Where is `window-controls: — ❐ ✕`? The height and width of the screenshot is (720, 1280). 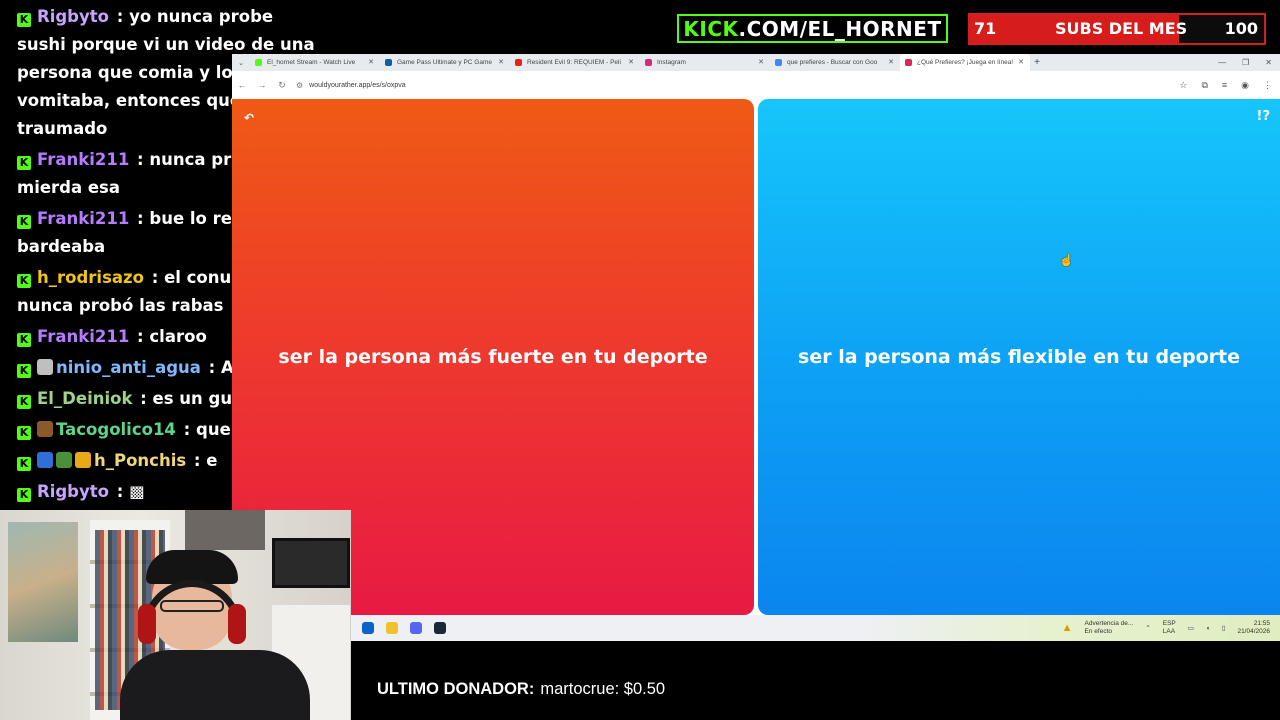
window-controls: — ❐ ✕ is located at coordinates (1249, 62).